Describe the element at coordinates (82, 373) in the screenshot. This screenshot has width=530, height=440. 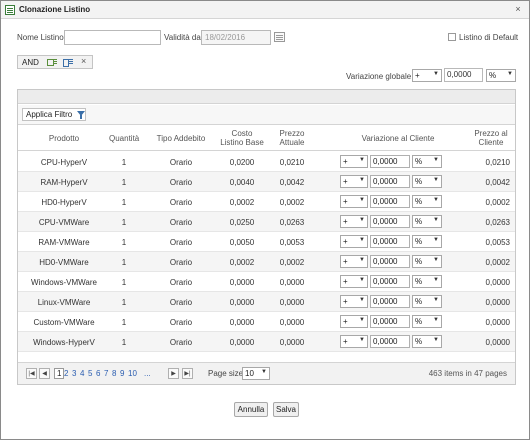
I see `page-number: 4` at that location.